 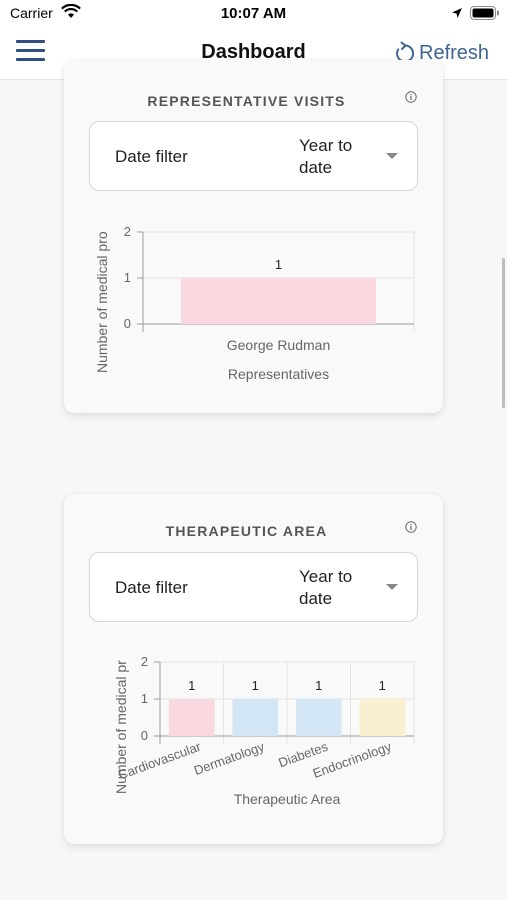 I want to click on x-tick-label: Dermatology, so click(x=229, y=758).